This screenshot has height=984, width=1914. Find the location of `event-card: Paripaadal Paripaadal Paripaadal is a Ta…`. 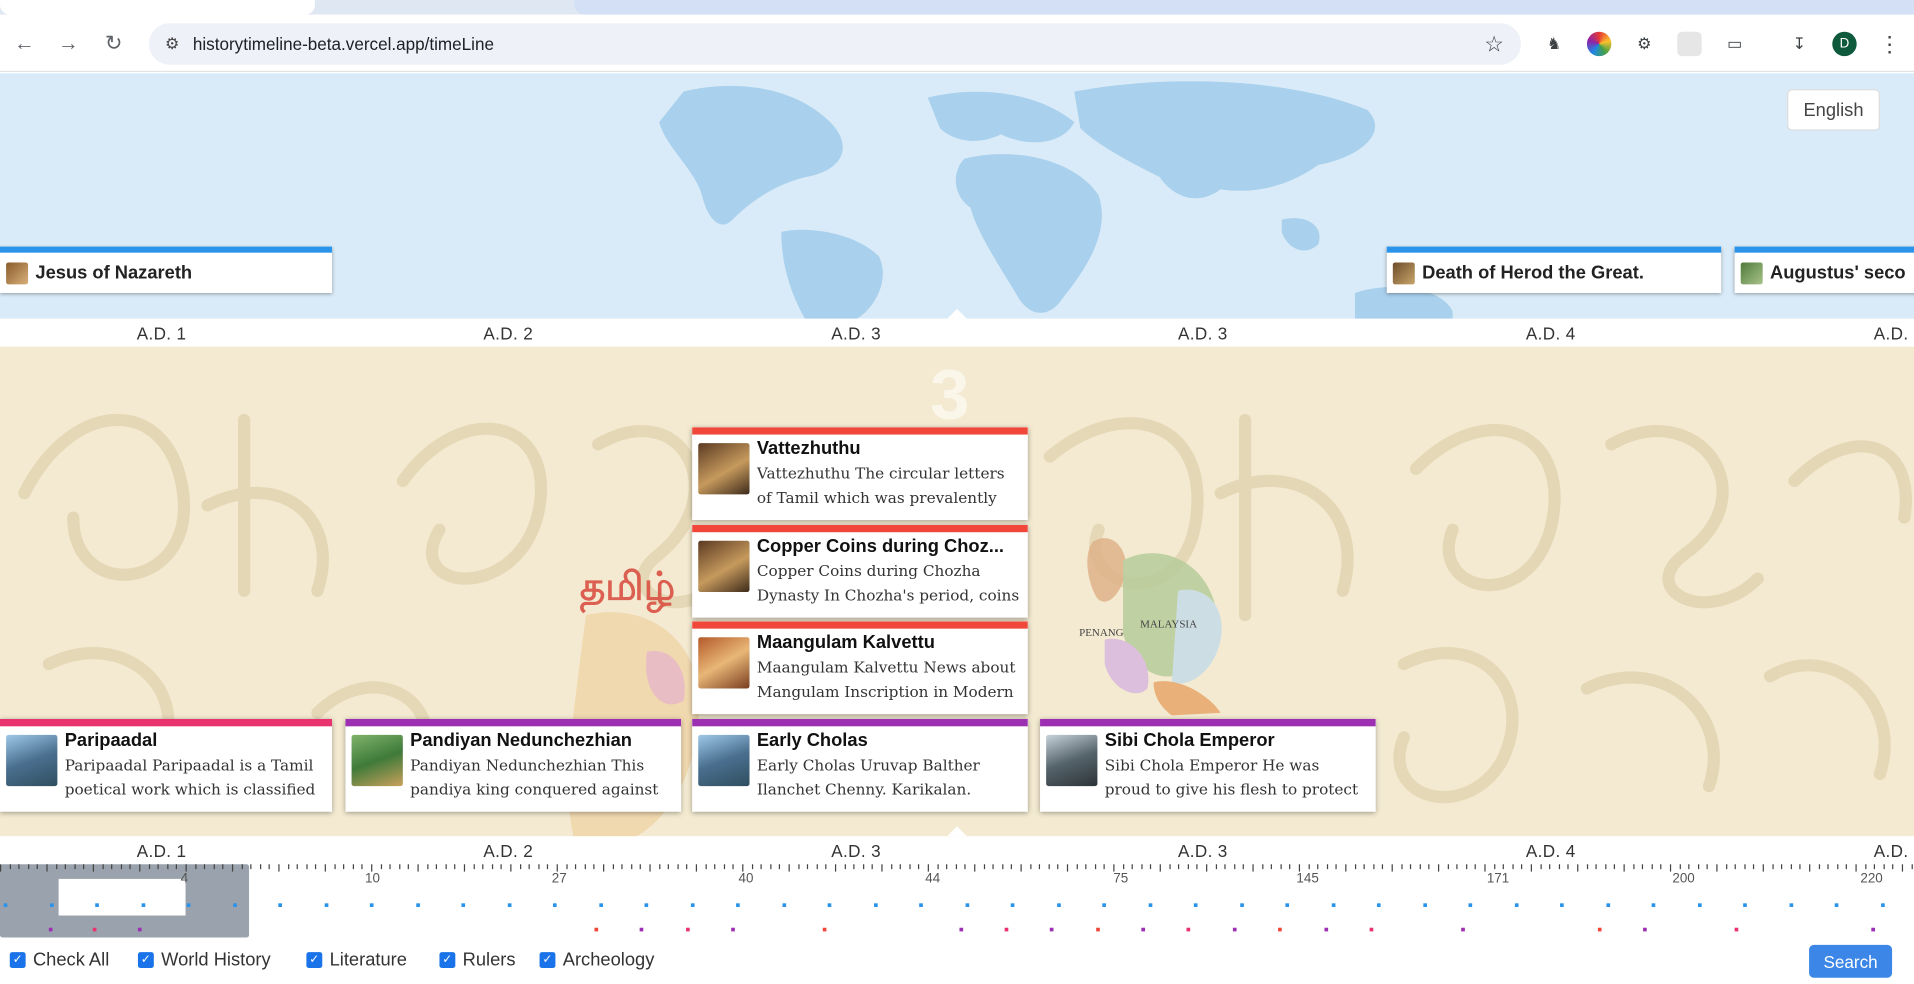

event-card: Paripaadal Paripaadal Paripaadal is a Ta… is located at coordinates (166, 765).